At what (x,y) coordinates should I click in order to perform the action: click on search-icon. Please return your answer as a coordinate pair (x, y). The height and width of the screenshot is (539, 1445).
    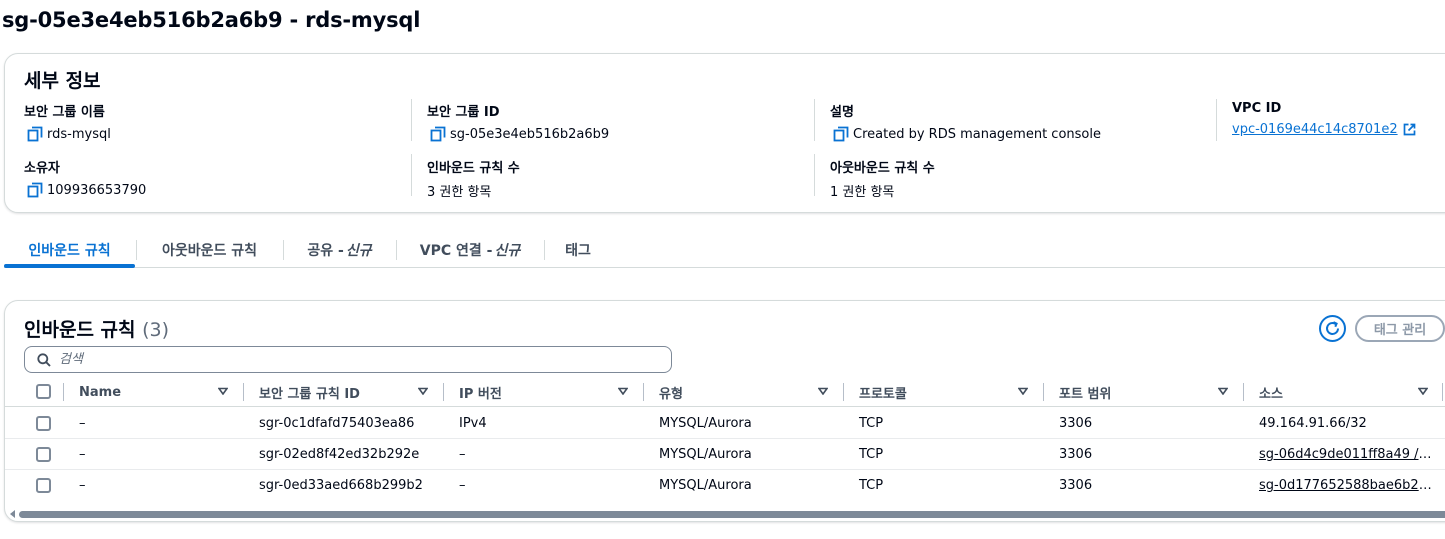
    Looking at the image, I should click on (44, 359).